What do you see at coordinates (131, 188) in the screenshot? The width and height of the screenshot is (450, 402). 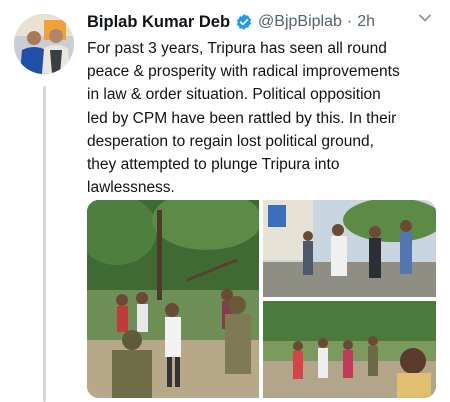 I see `tweet-text-line: lawlessness.` at bounding box center [131, 188].